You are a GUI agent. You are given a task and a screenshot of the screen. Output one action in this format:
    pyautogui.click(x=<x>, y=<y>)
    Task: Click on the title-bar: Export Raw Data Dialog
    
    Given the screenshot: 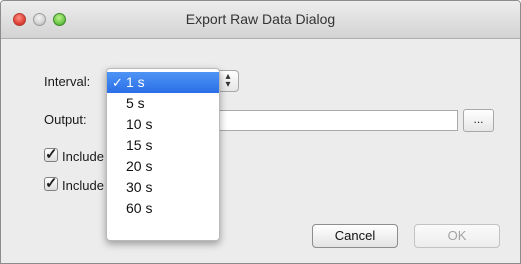 What is the action you would take?
    pyautogui.click(x=260, y=20)
    